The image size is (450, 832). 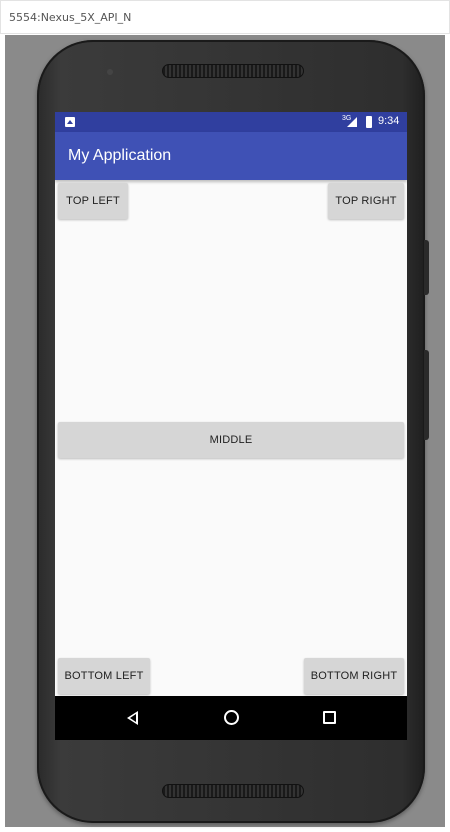 I want to click on back-triangle-icon, so click(x=132, y=718).